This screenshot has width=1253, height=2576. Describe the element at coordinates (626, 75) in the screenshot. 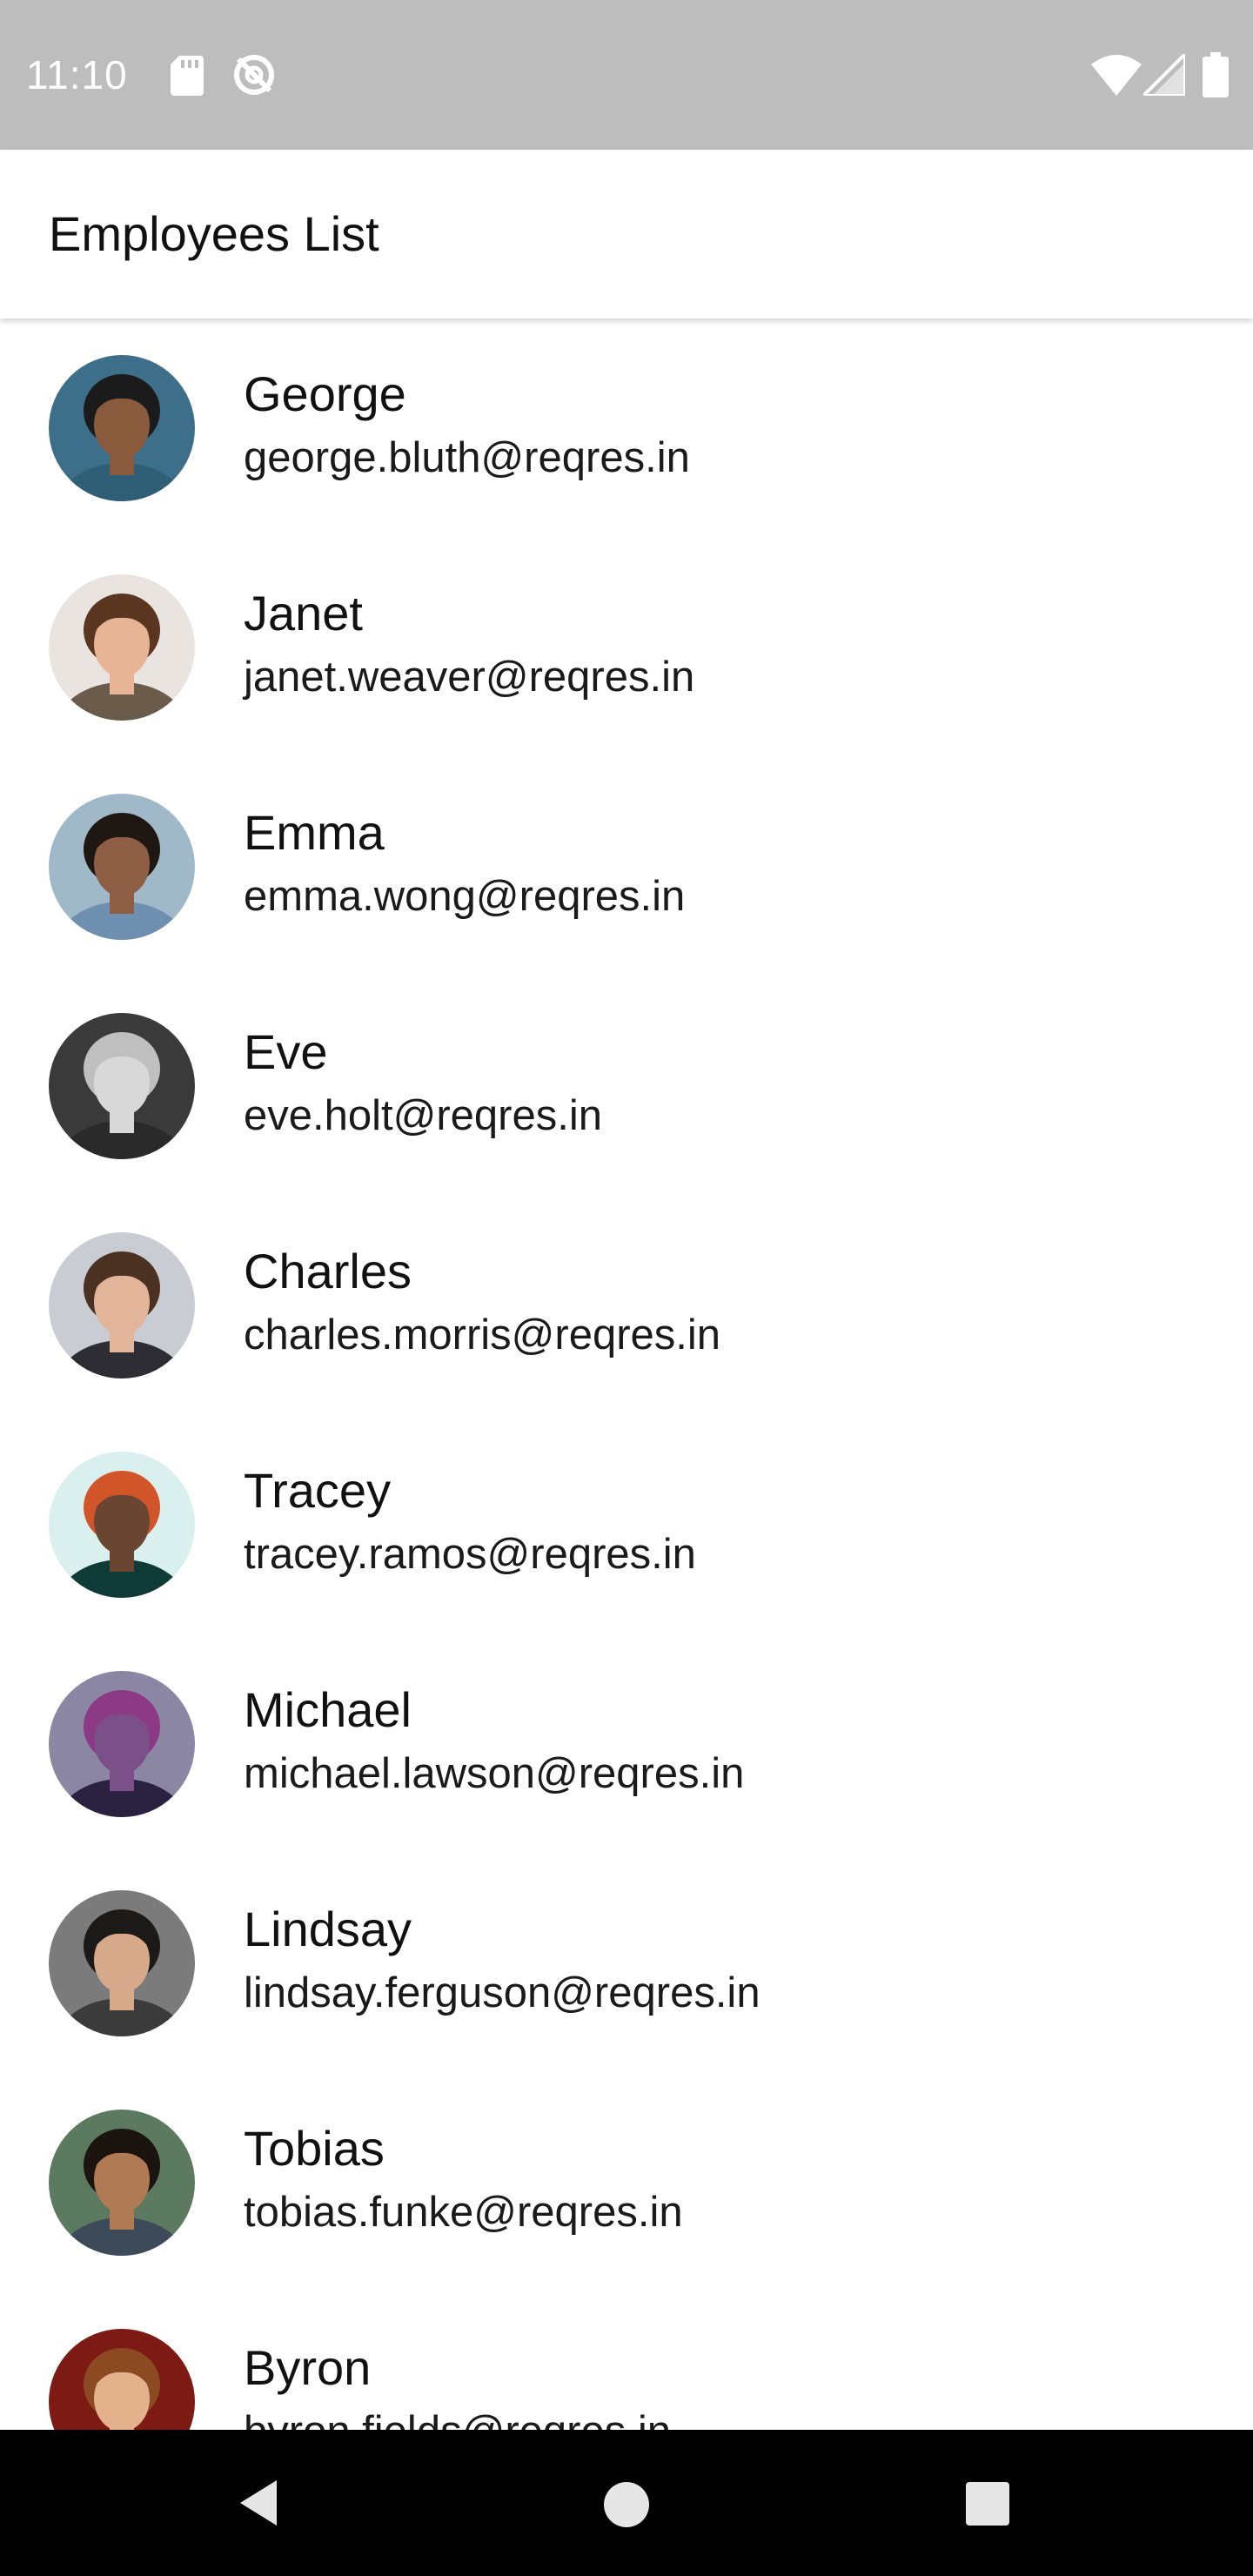

I see `status-bar: 11:10` at that location.